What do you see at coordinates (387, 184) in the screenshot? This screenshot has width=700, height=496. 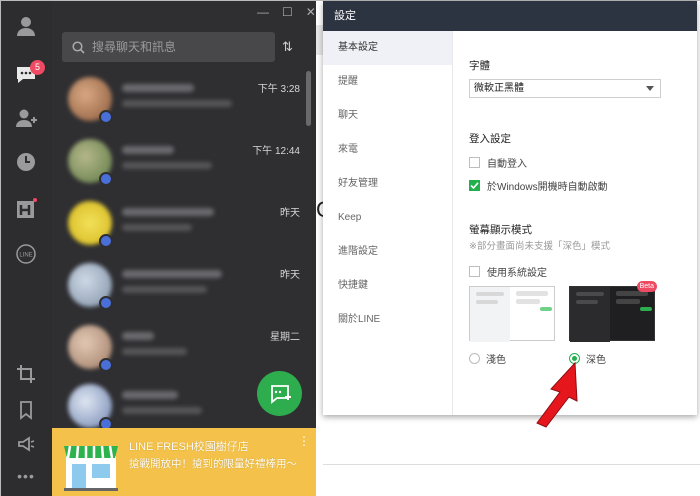 I see `settings-nav-friends: 好友管理` at bounding box center [387, 184].